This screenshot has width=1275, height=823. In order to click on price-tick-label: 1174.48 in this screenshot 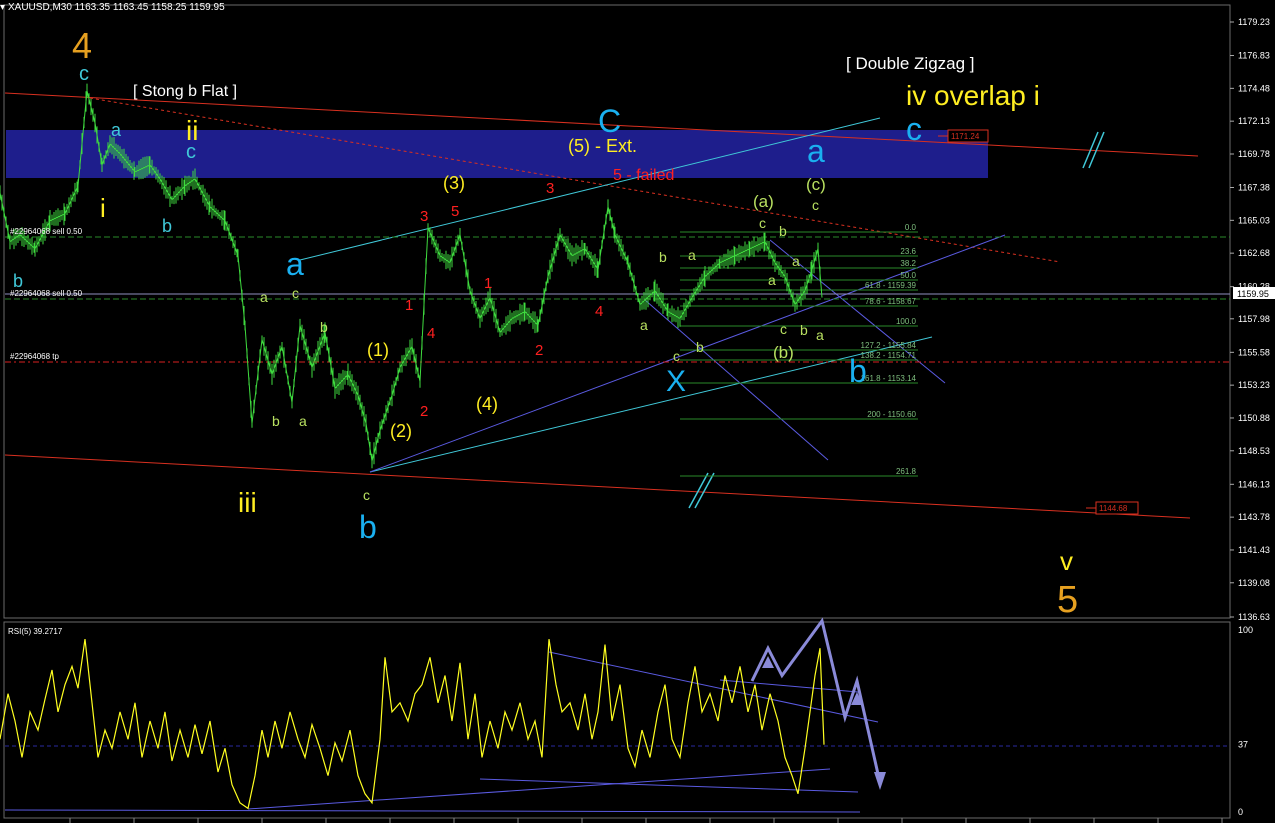, I will do `click(1254, 88)`.